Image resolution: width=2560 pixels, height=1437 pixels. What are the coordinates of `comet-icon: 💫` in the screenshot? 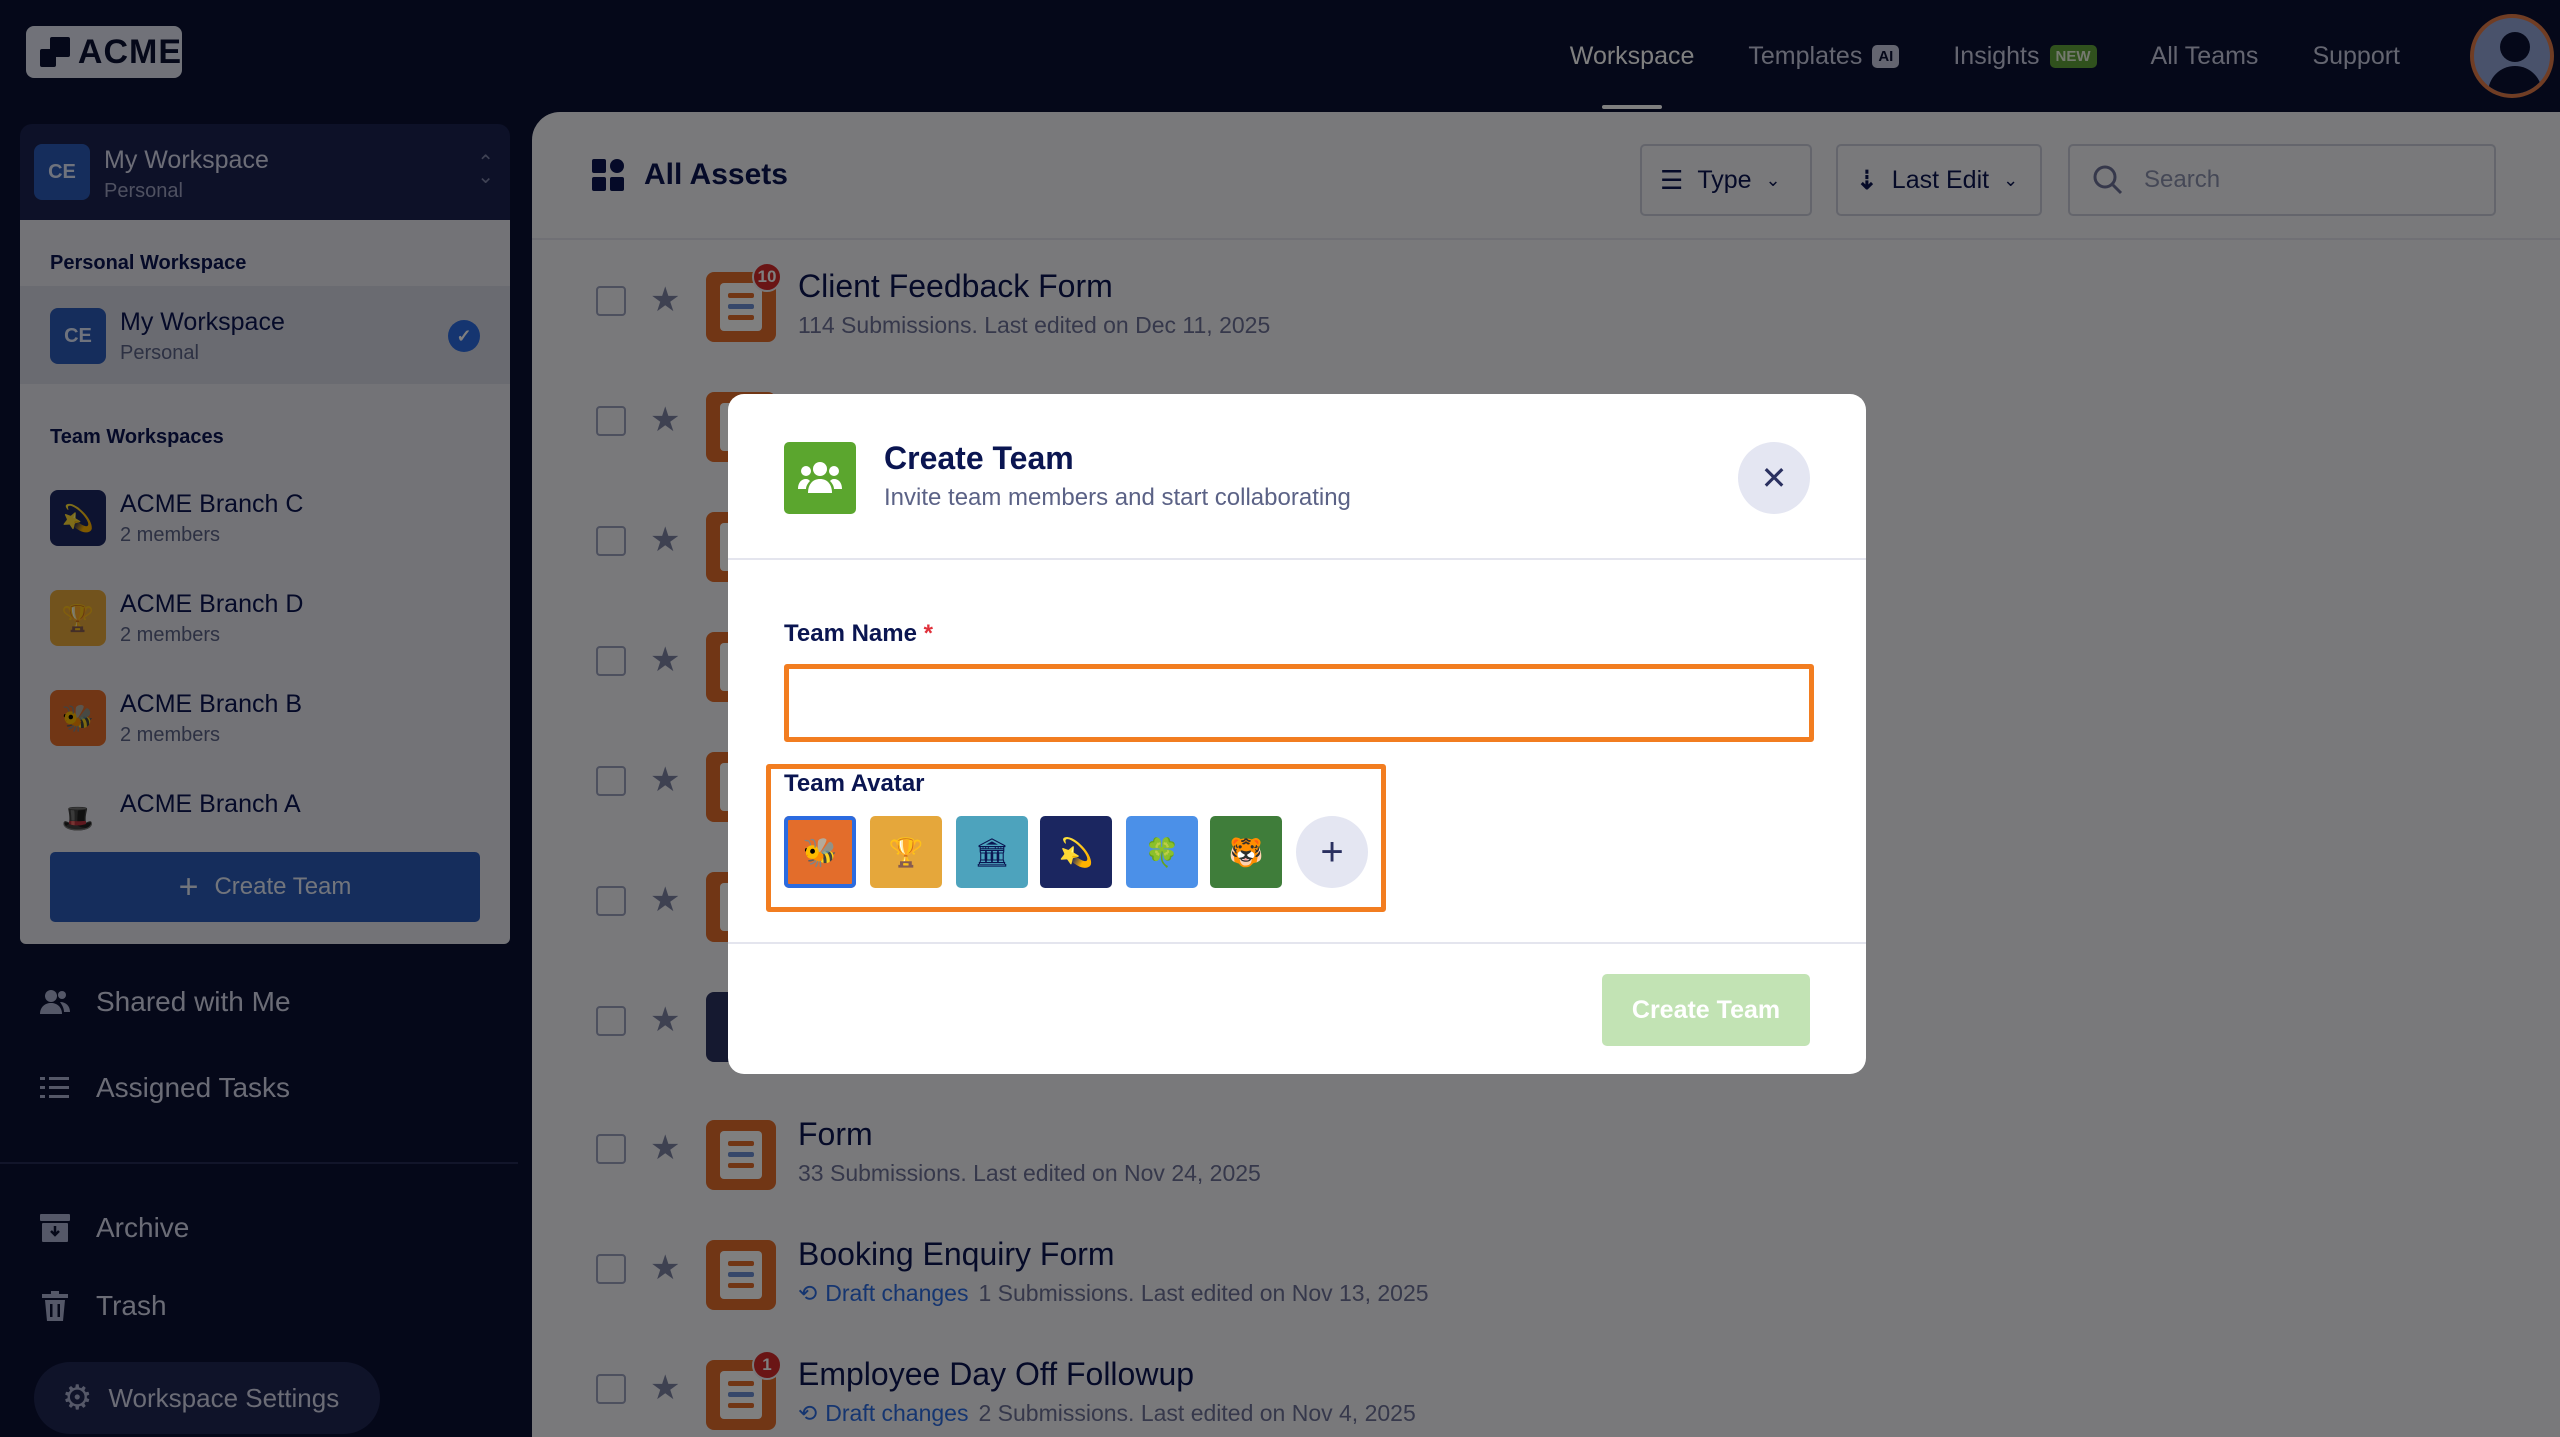 It's located at (1076, 852).